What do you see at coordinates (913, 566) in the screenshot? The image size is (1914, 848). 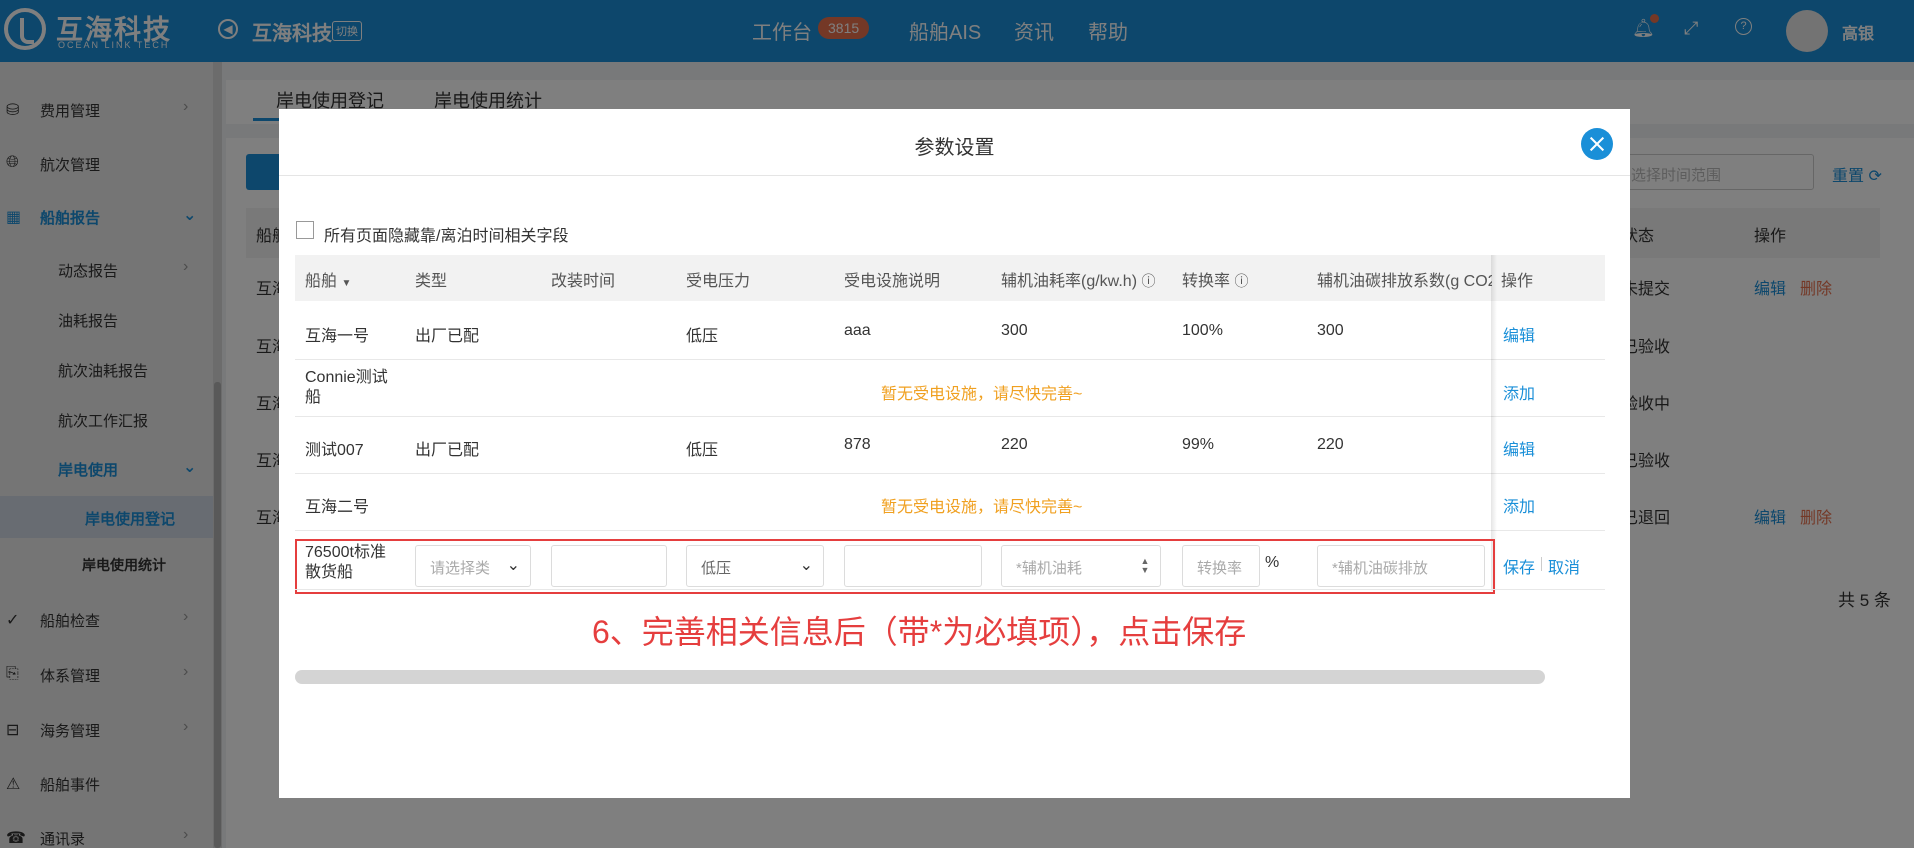 I see `facility-desc-input` at bounding box center [913, 566].